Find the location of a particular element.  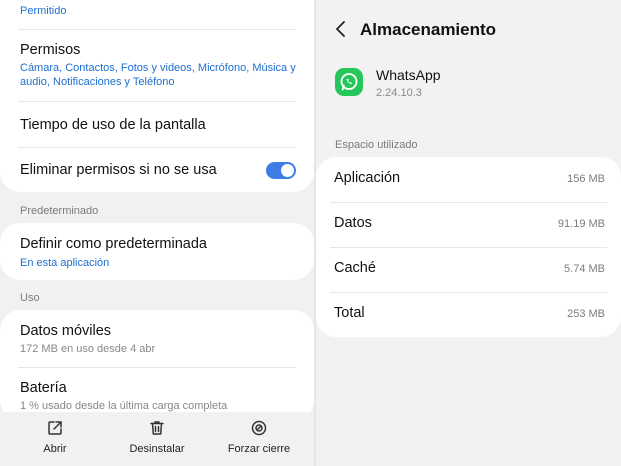

force-stop-button: Forzar cierre is located at coordinates (259, 437).